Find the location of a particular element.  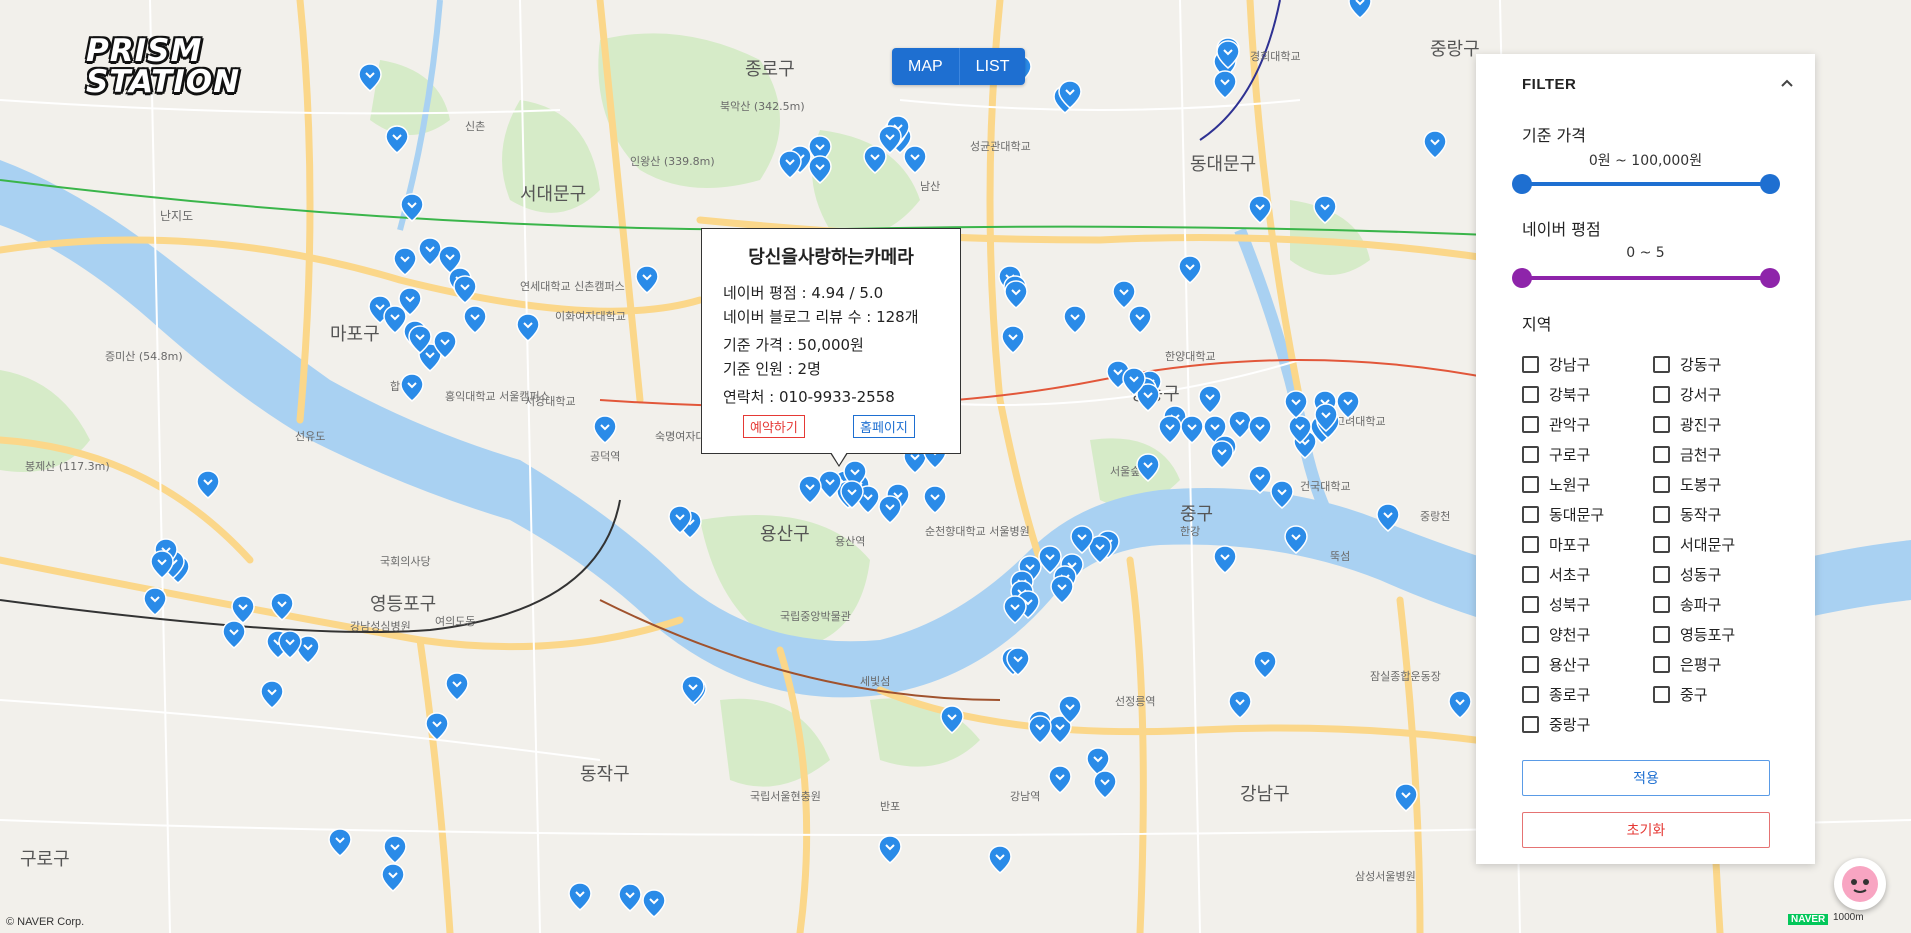

price-label: 기준 가격 is located at coordinates (1554, 135).